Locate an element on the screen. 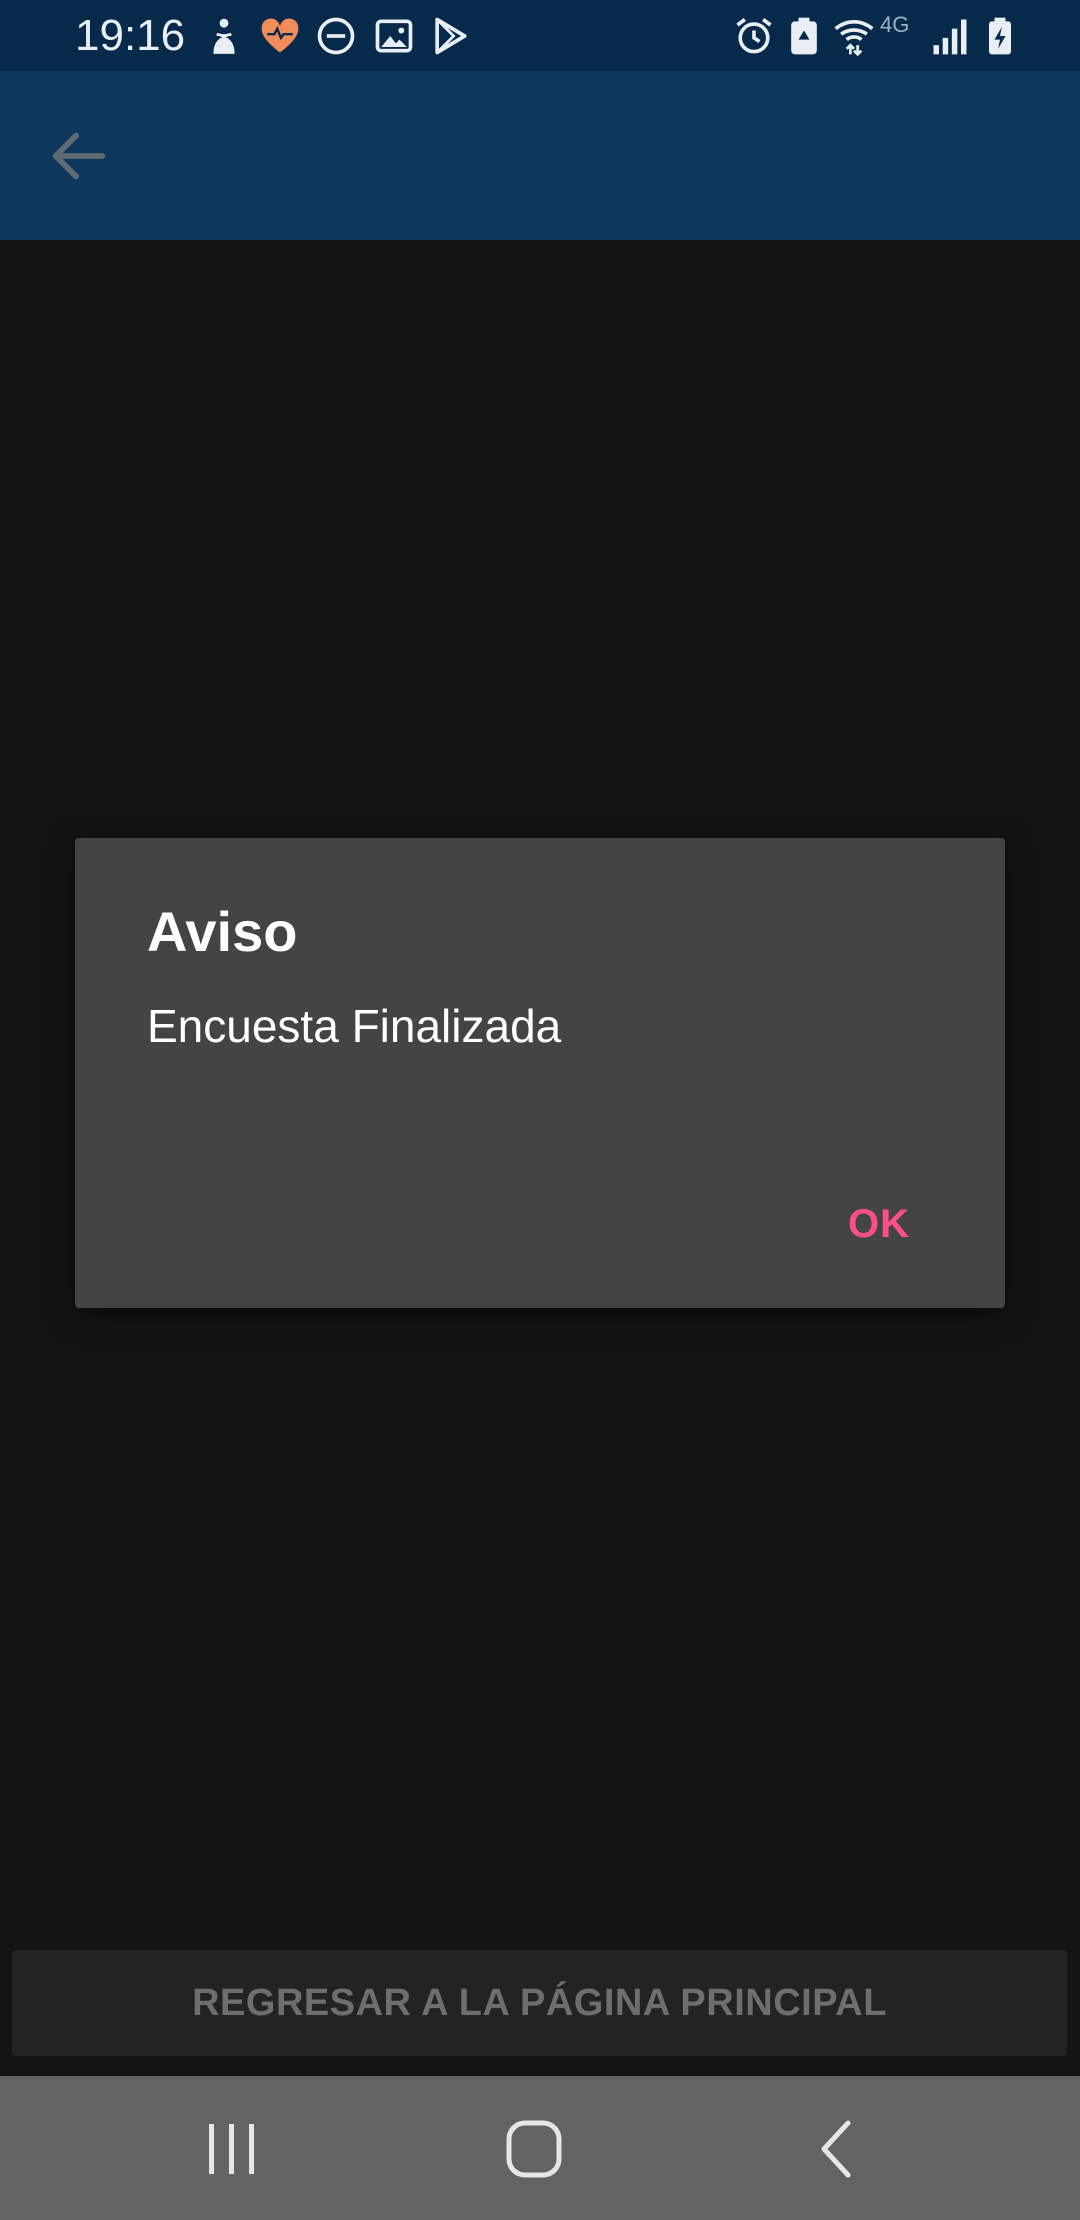  battery-charging-icon is located at coordinates (1000, 36).